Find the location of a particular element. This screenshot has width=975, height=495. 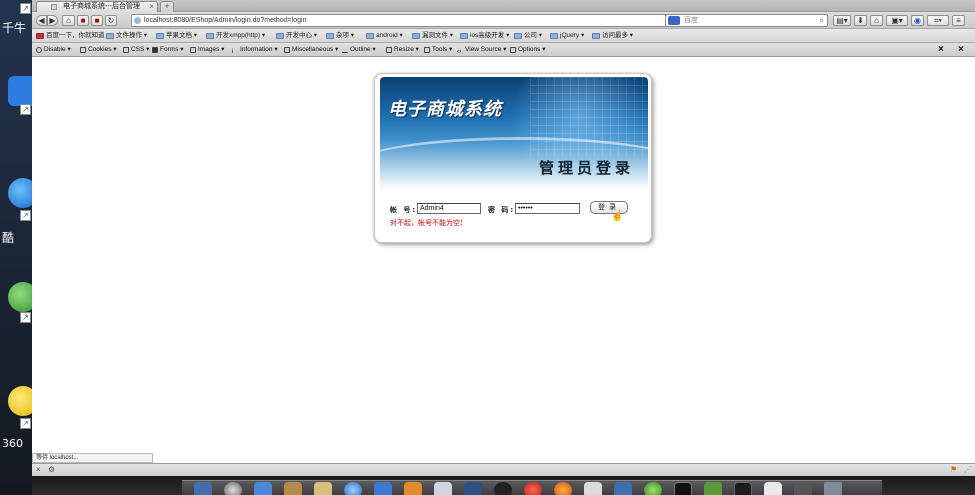

crop-tool-button: ⌗▾ is located at coordinates (938, 20).